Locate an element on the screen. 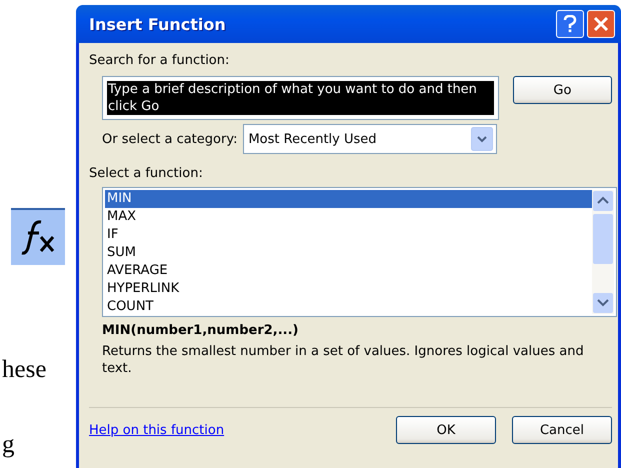 The image size is (621, 468). function-item: AVERAGE is located at coordinates (348, 271).